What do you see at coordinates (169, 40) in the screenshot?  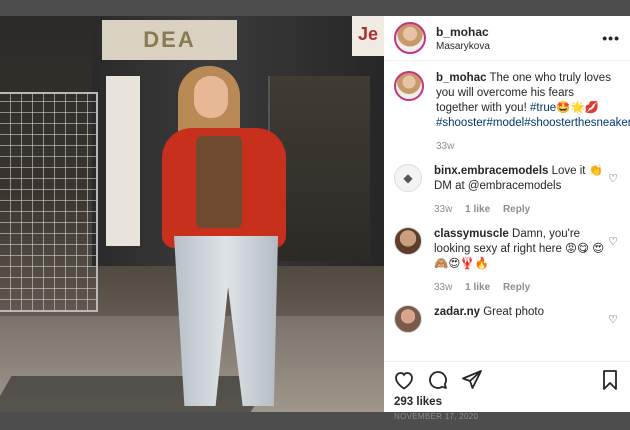 I see `store-sign: DEA` at bounding box center [169, 40].